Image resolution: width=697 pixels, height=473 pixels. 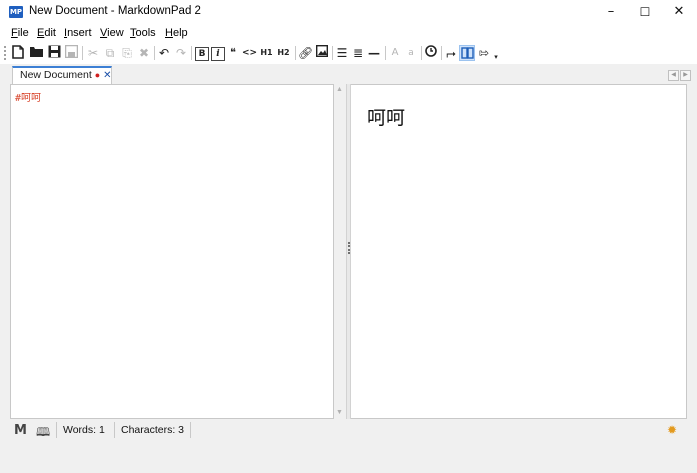 What do you see at coordinates (115, 11) in the screenshot?
I see `window-title: New Document - MarkdownPad 2` at bounding box center [115, 11].